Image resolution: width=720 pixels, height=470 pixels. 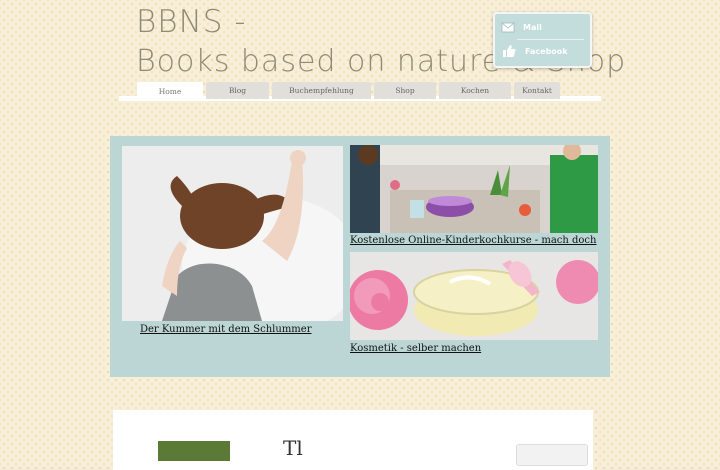 What do you see at coordinates (293, 448) in the screenshot?
I see `content-heading: Tl` at bounding box center [293, 448].